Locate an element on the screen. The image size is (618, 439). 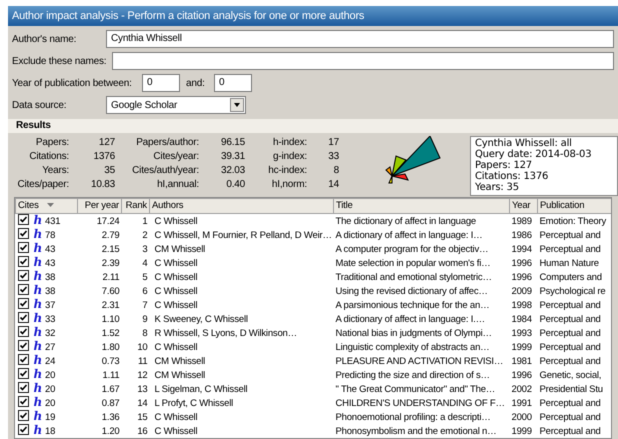
table-cell: 1986 is located at coordinates (522, 235).